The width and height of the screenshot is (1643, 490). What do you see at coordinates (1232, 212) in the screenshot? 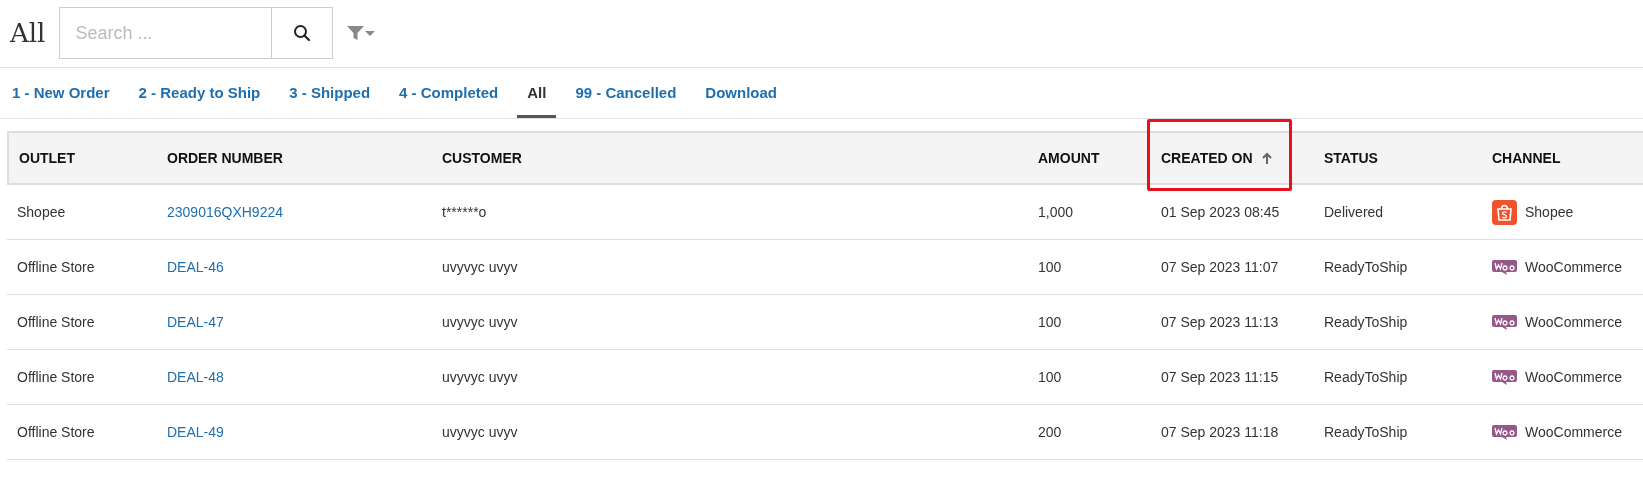
I see `table-cell: 01 Sep 2023 08:45` at bounding box center [1232, 212].